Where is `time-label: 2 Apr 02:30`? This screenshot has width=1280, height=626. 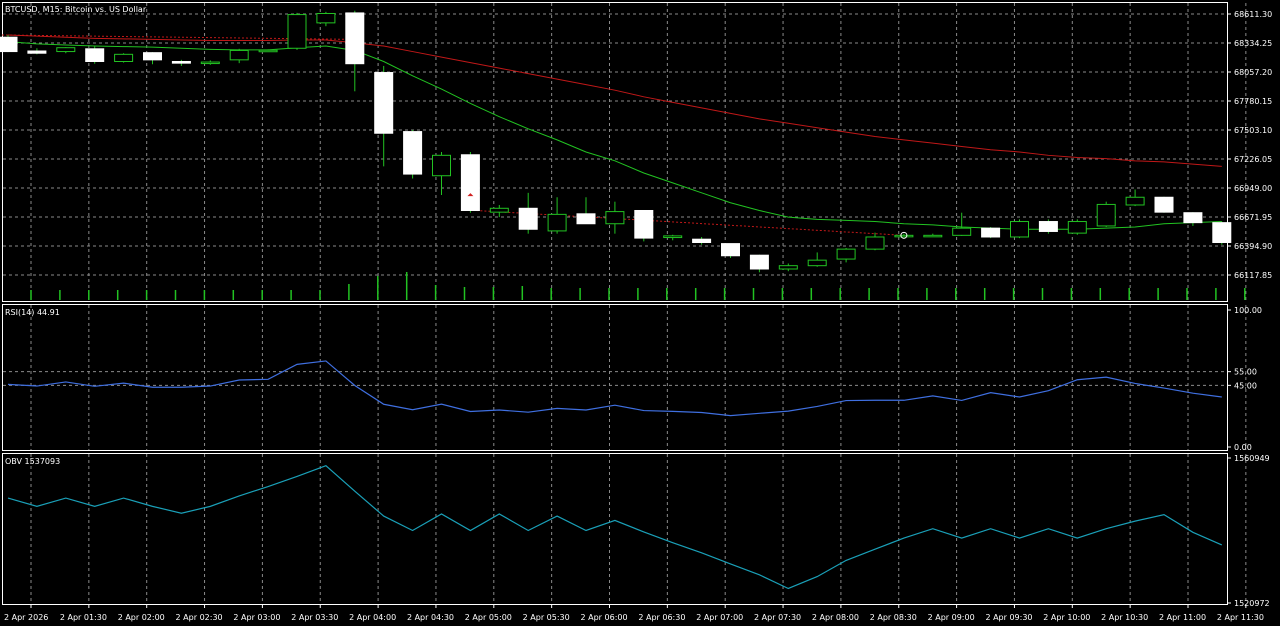
time-label: 2 Apr 02:30 is located at coordinates (199, 617).